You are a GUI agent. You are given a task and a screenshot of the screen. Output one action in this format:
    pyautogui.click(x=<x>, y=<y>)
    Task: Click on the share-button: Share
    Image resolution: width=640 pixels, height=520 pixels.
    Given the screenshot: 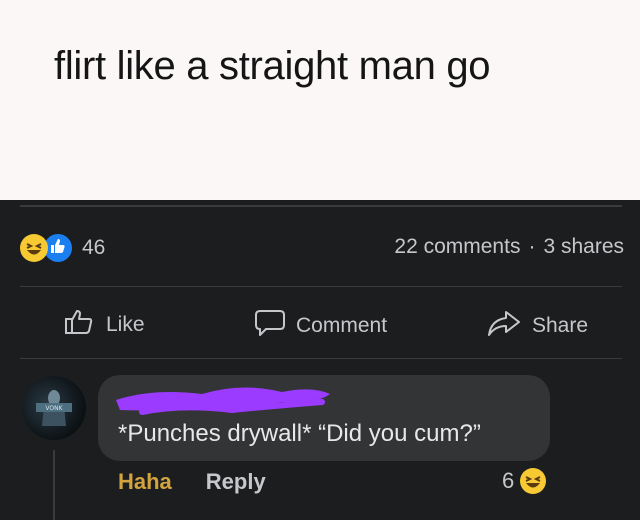 What is the action you would take?
    pyautogui.click(x=537, y=326)
    